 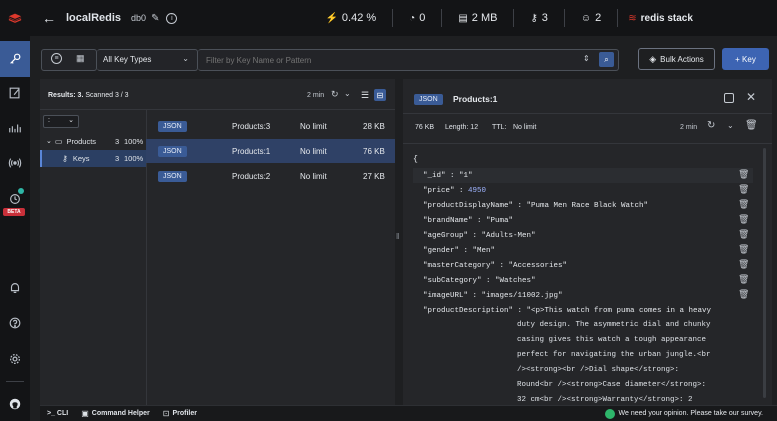 What do you see at coordinates (380, 95) in the screenshot?
I see `tree-mode-icon: ⊟` at bounding box center [380, 95].